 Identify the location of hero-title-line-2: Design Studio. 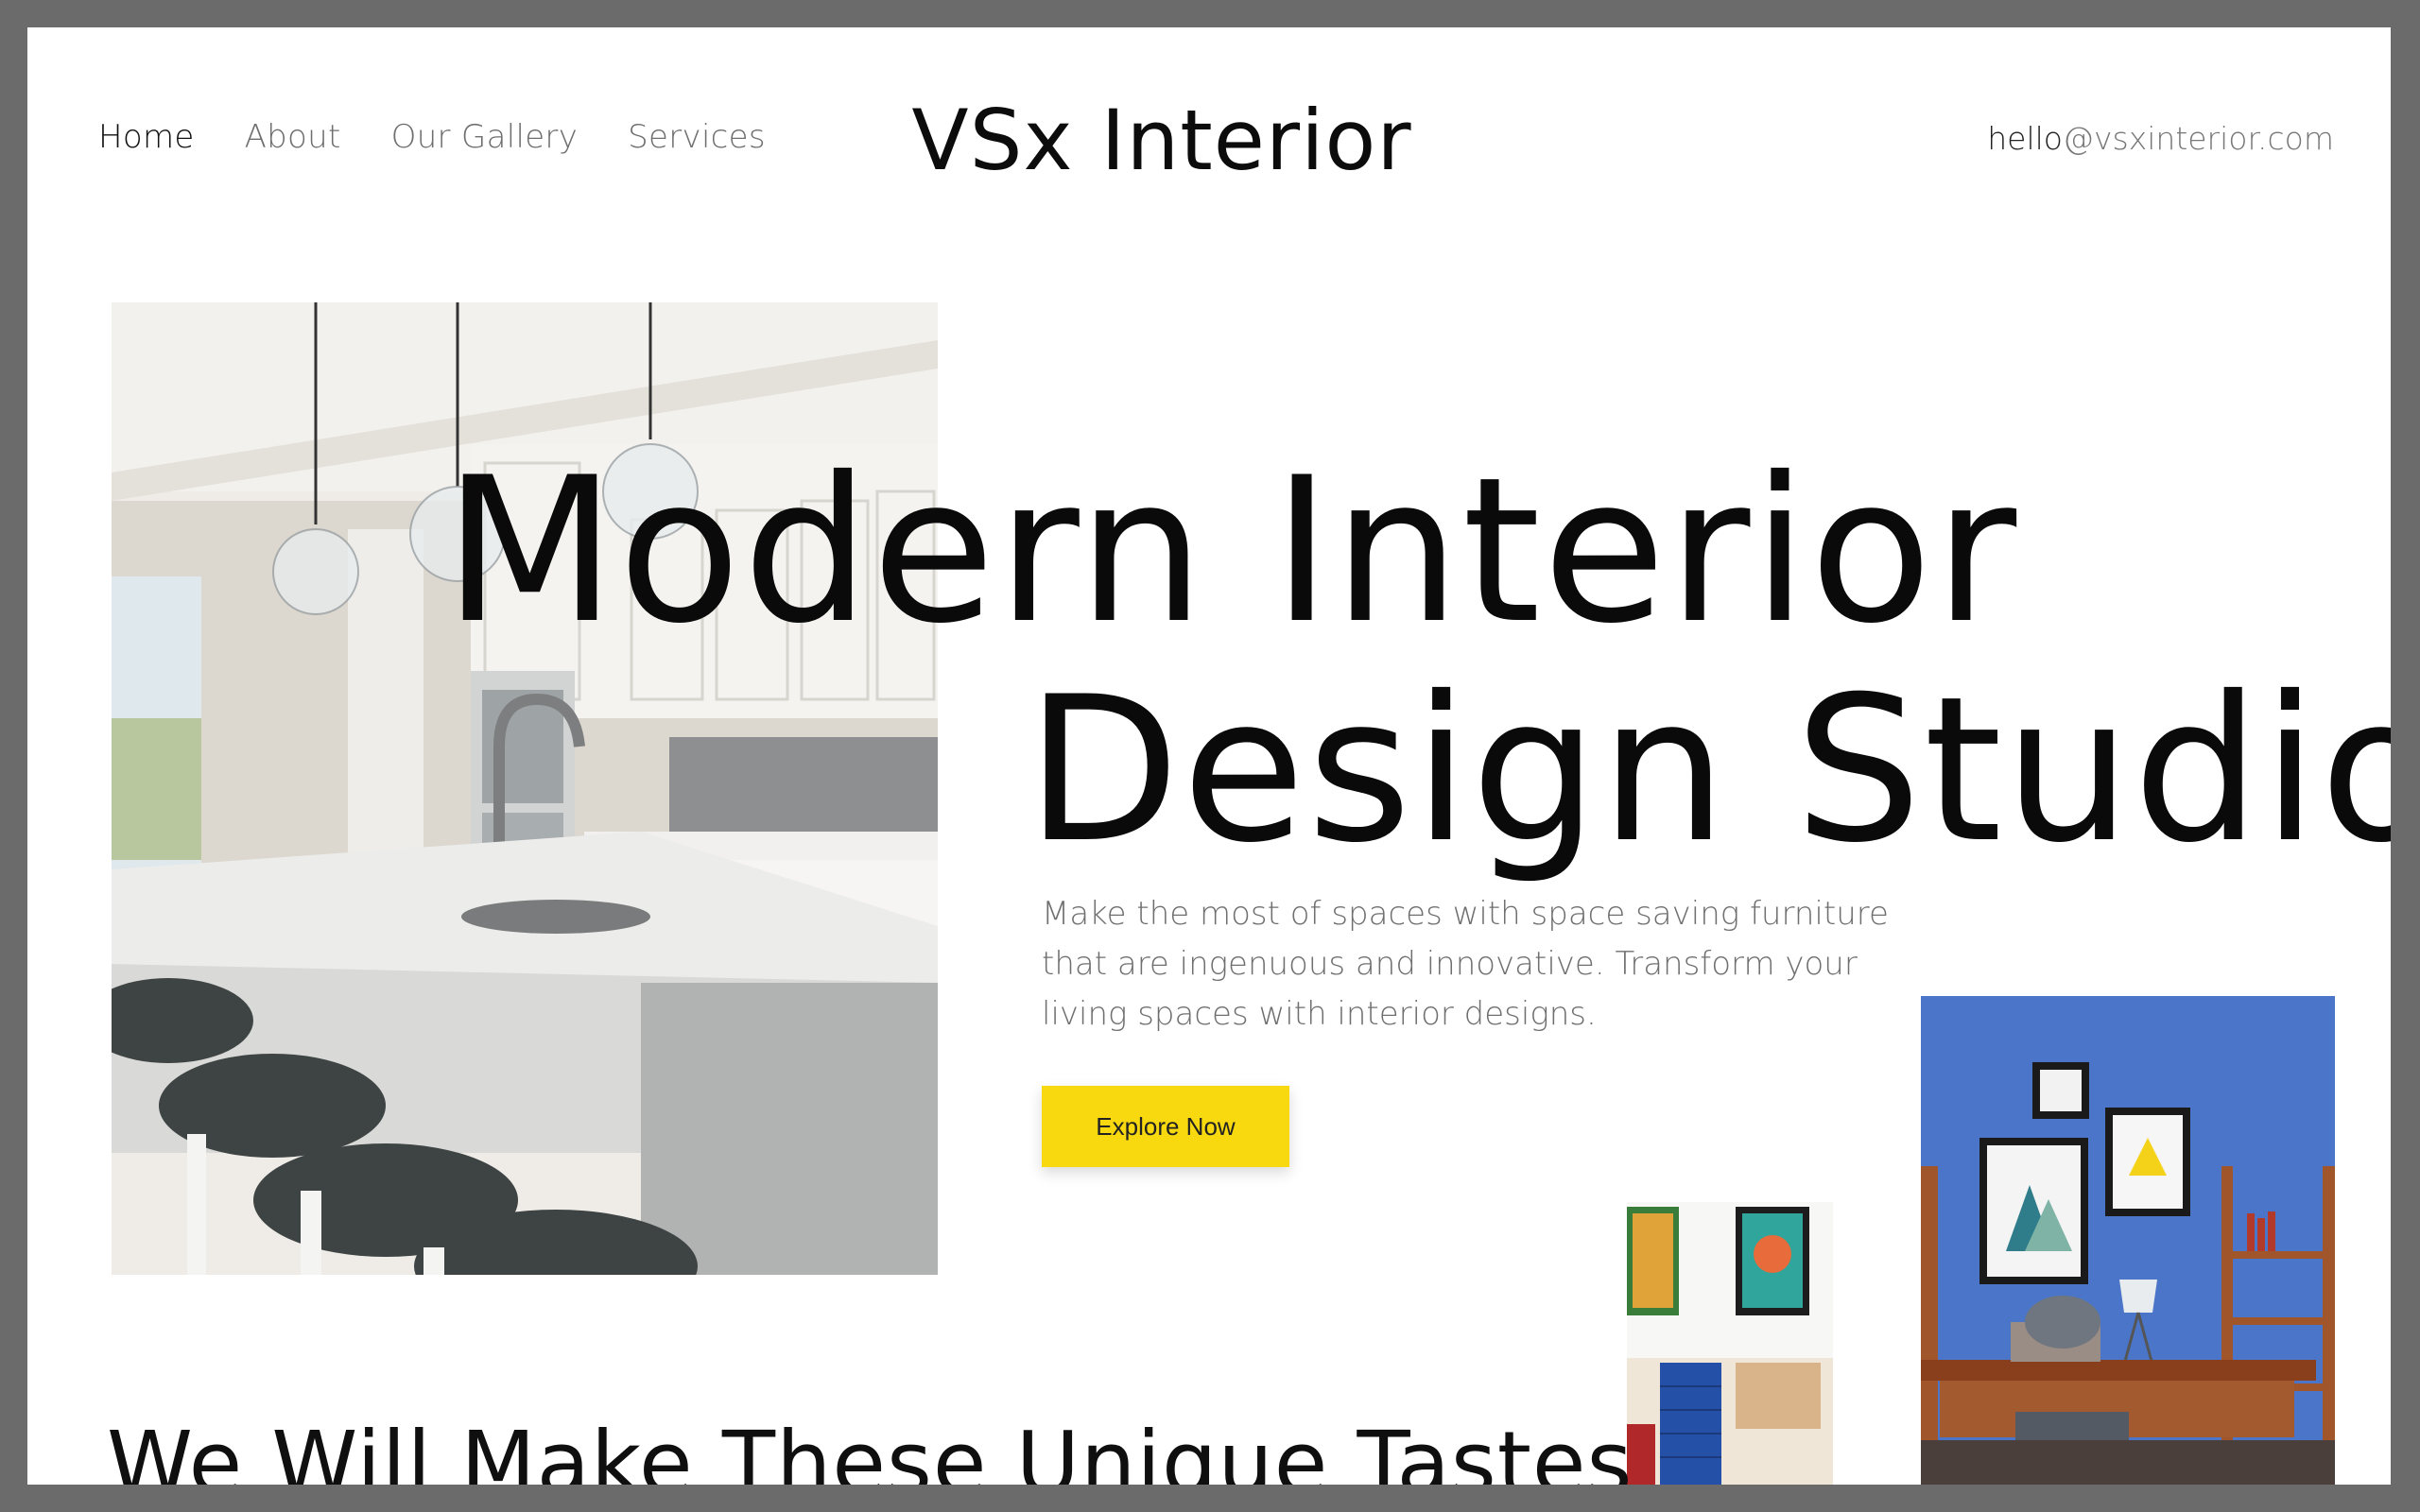
(1708, 769).